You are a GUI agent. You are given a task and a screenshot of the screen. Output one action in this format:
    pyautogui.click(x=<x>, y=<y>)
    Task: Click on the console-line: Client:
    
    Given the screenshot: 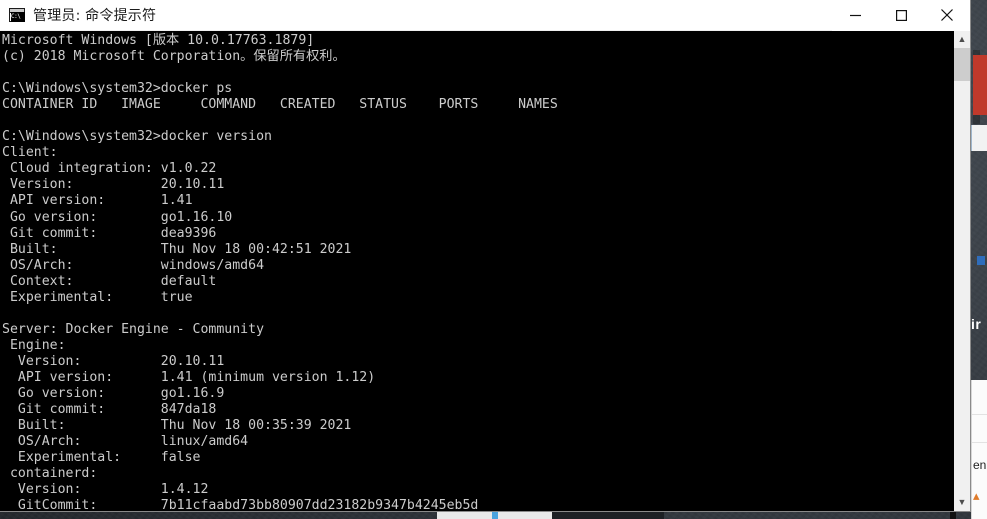 What is the action you would take?
    pyautogui.click(x=30, y=153)
    